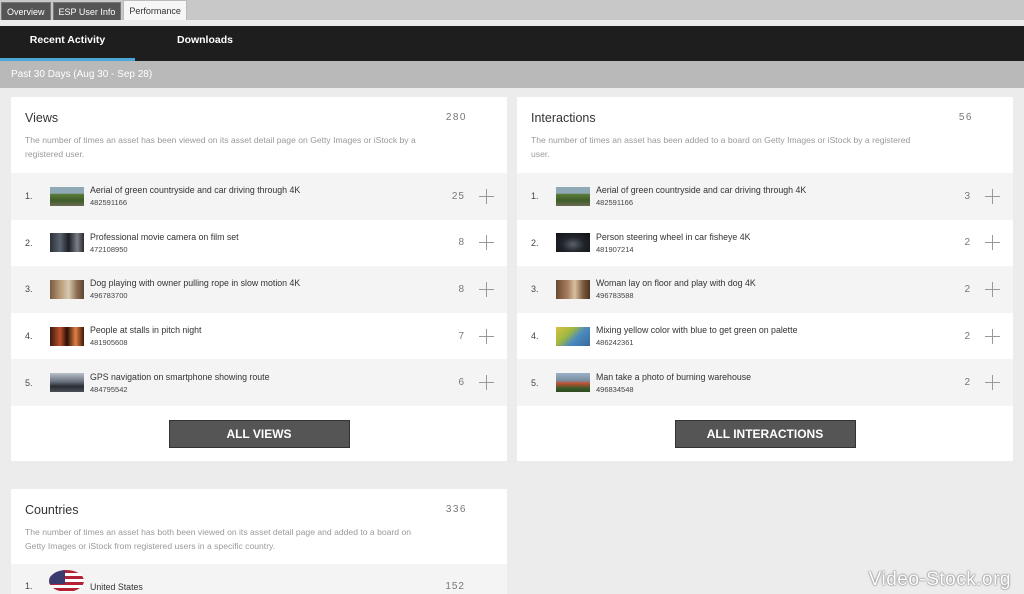 The width and height of the screenshot is (1024, 594). I want to click on asset-id: 496783588, so click(615, 296).